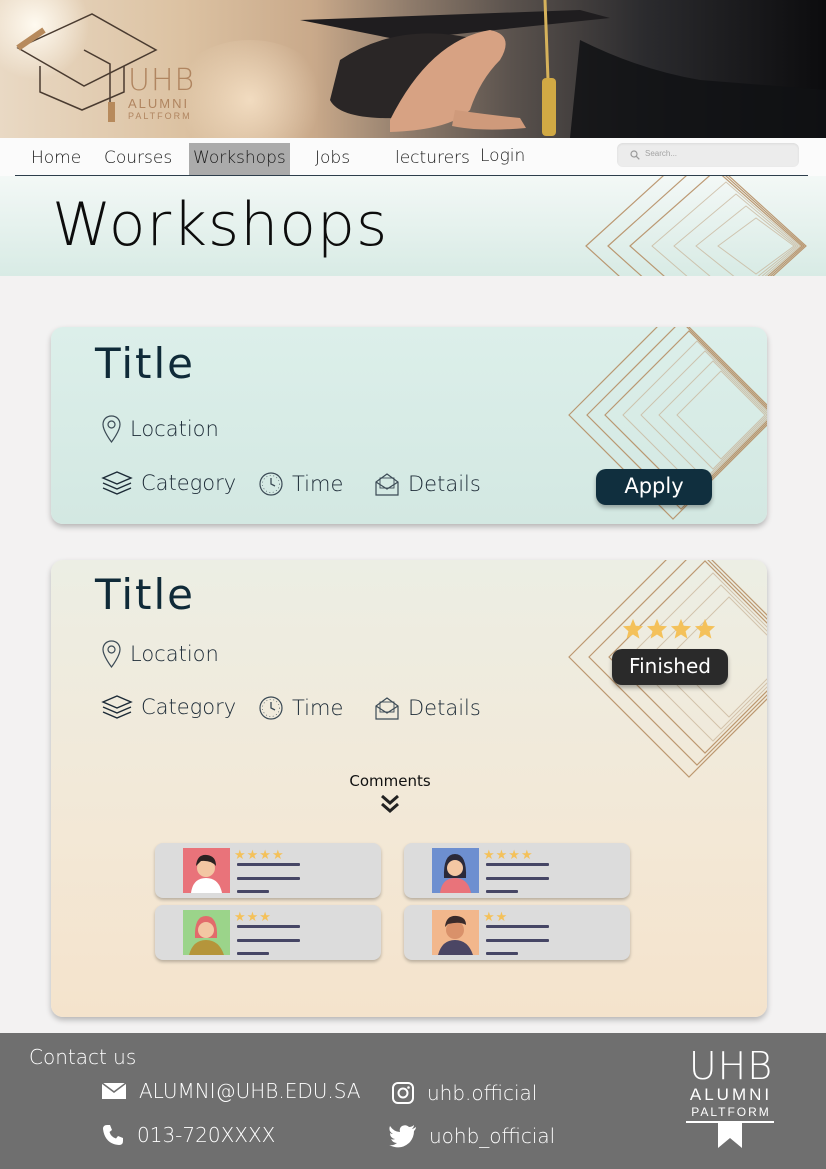 Image resolution: width=826 pixels, height=1169 pixels. I want to click on finished-badge: Finished, so click(670, 667).